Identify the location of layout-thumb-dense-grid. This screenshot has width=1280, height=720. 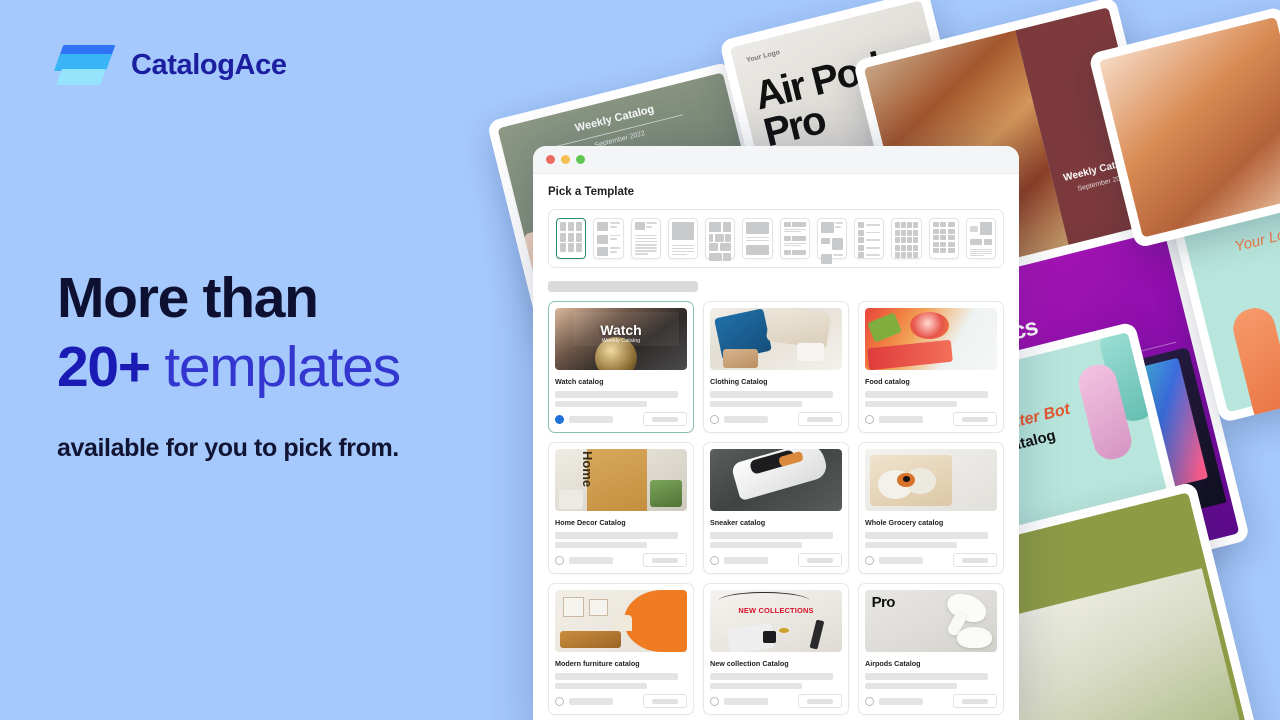
(906, 238).